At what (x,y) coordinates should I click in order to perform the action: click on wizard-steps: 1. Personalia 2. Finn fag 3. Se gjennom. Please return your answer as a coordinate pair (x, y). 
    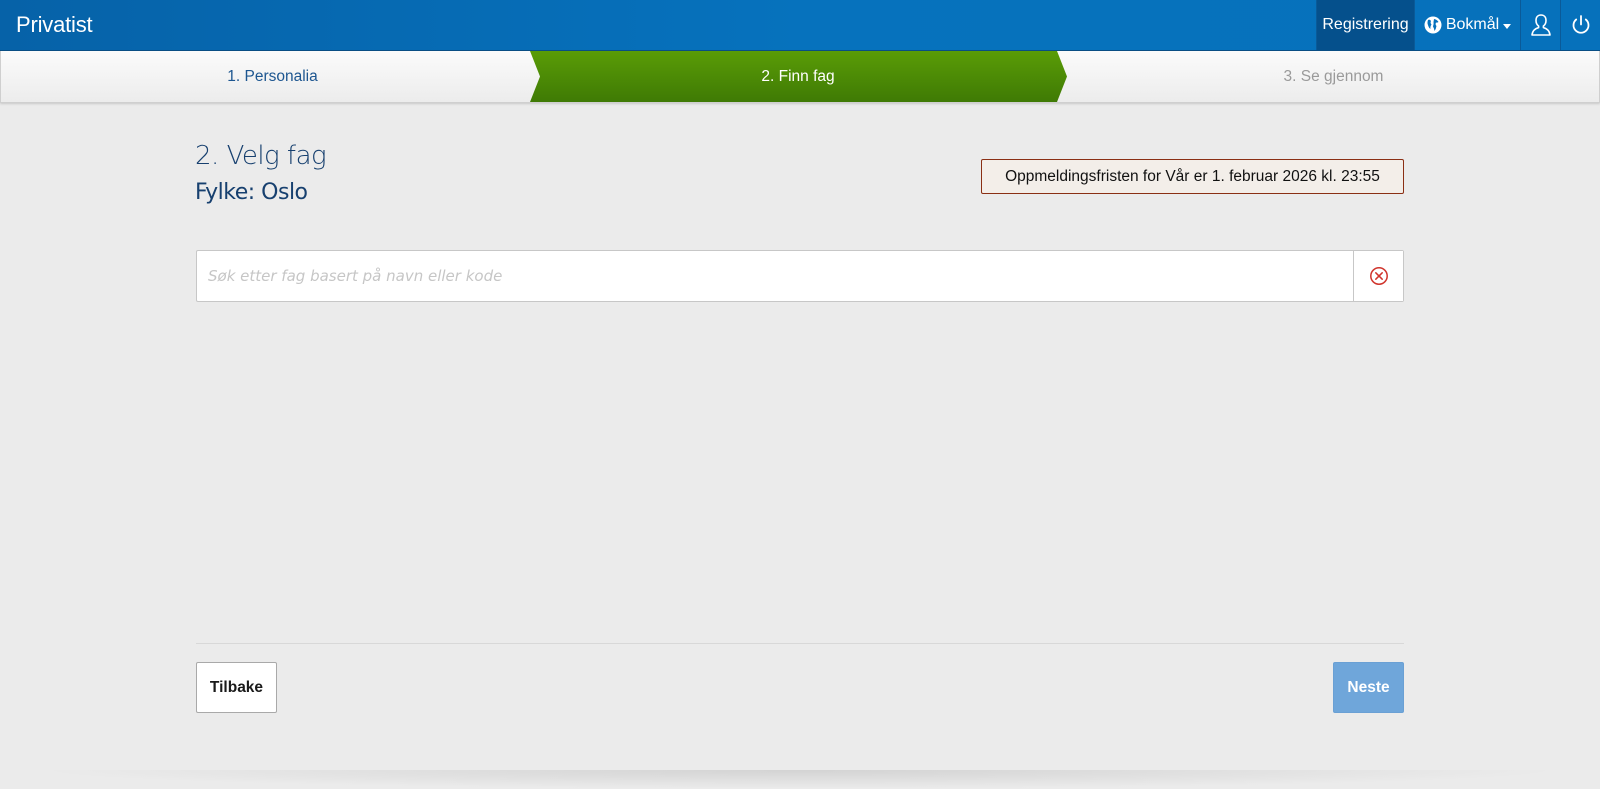
    Looking at the image, I should click on (800, 77).